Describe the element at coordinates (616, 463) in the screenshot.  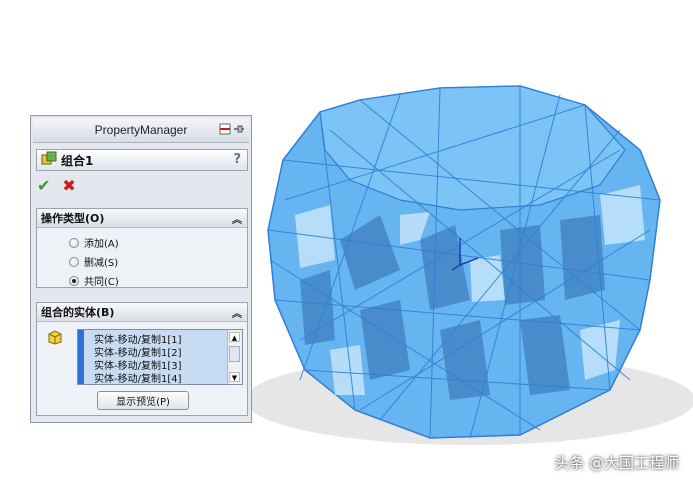
I see `watermark: 头条 @大国工程师` at that location.